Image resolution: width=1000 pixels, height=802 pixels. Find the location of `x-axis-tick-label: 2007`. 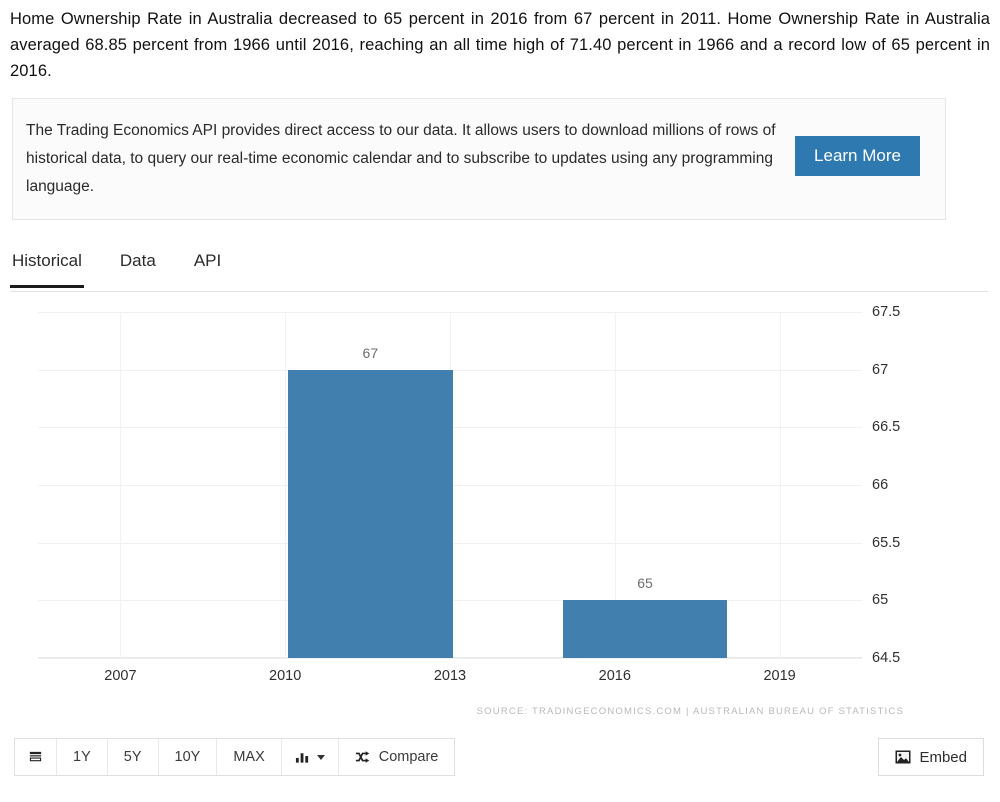

x-axis-tick-label: 2007 is located at coordinates (120, 676).